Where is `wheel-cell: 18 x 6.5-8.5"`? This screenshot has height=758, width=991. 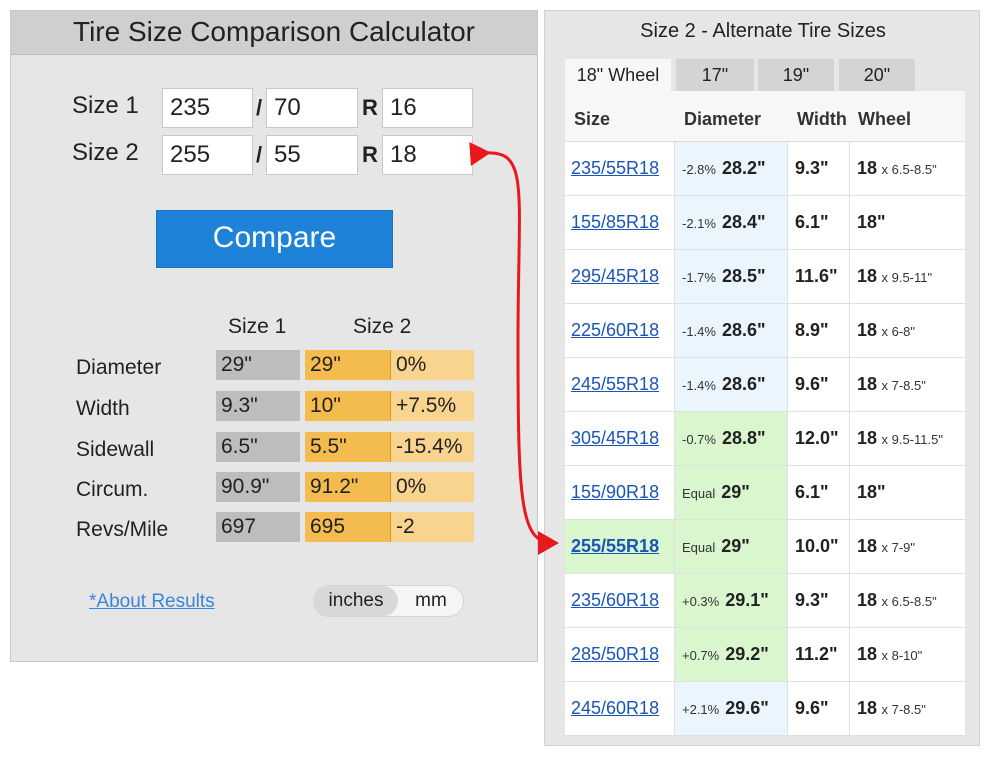 wheel-cell: 18 x 6.5-8.5" is located at coordinates (907, 168).